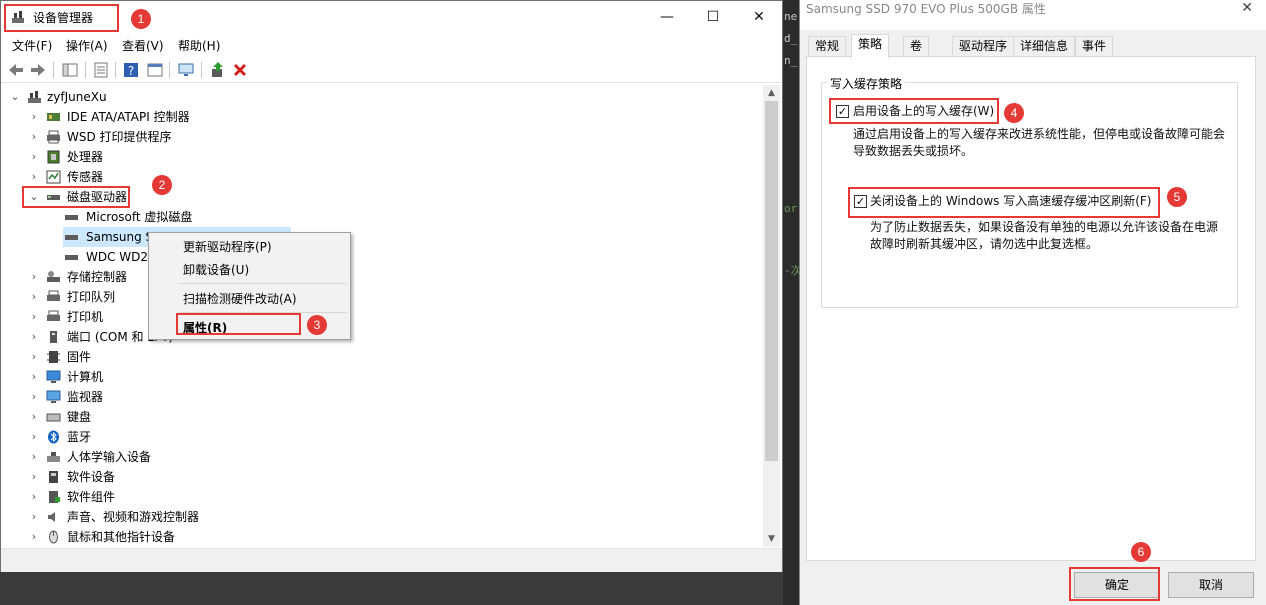 The width and height of the screenshot is (1266, 605). Describe the element at coordinates (79, 437) in the screenshot. I see `tree-category-label: 蓝牙` at that location.